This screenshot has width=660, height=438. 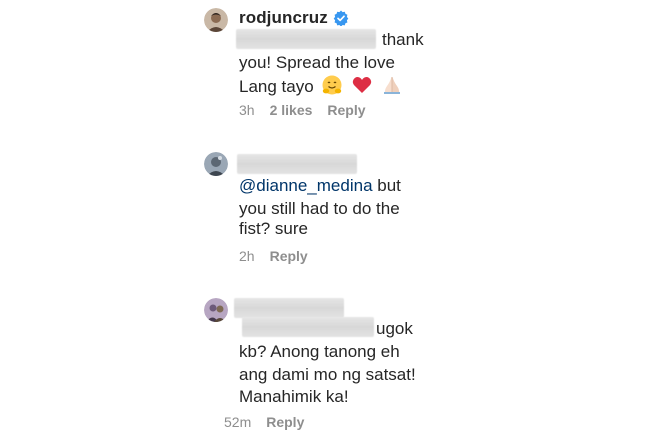 I want to click on comment-meta: 3h 2 likes Reply, so click(x=310, y=110).